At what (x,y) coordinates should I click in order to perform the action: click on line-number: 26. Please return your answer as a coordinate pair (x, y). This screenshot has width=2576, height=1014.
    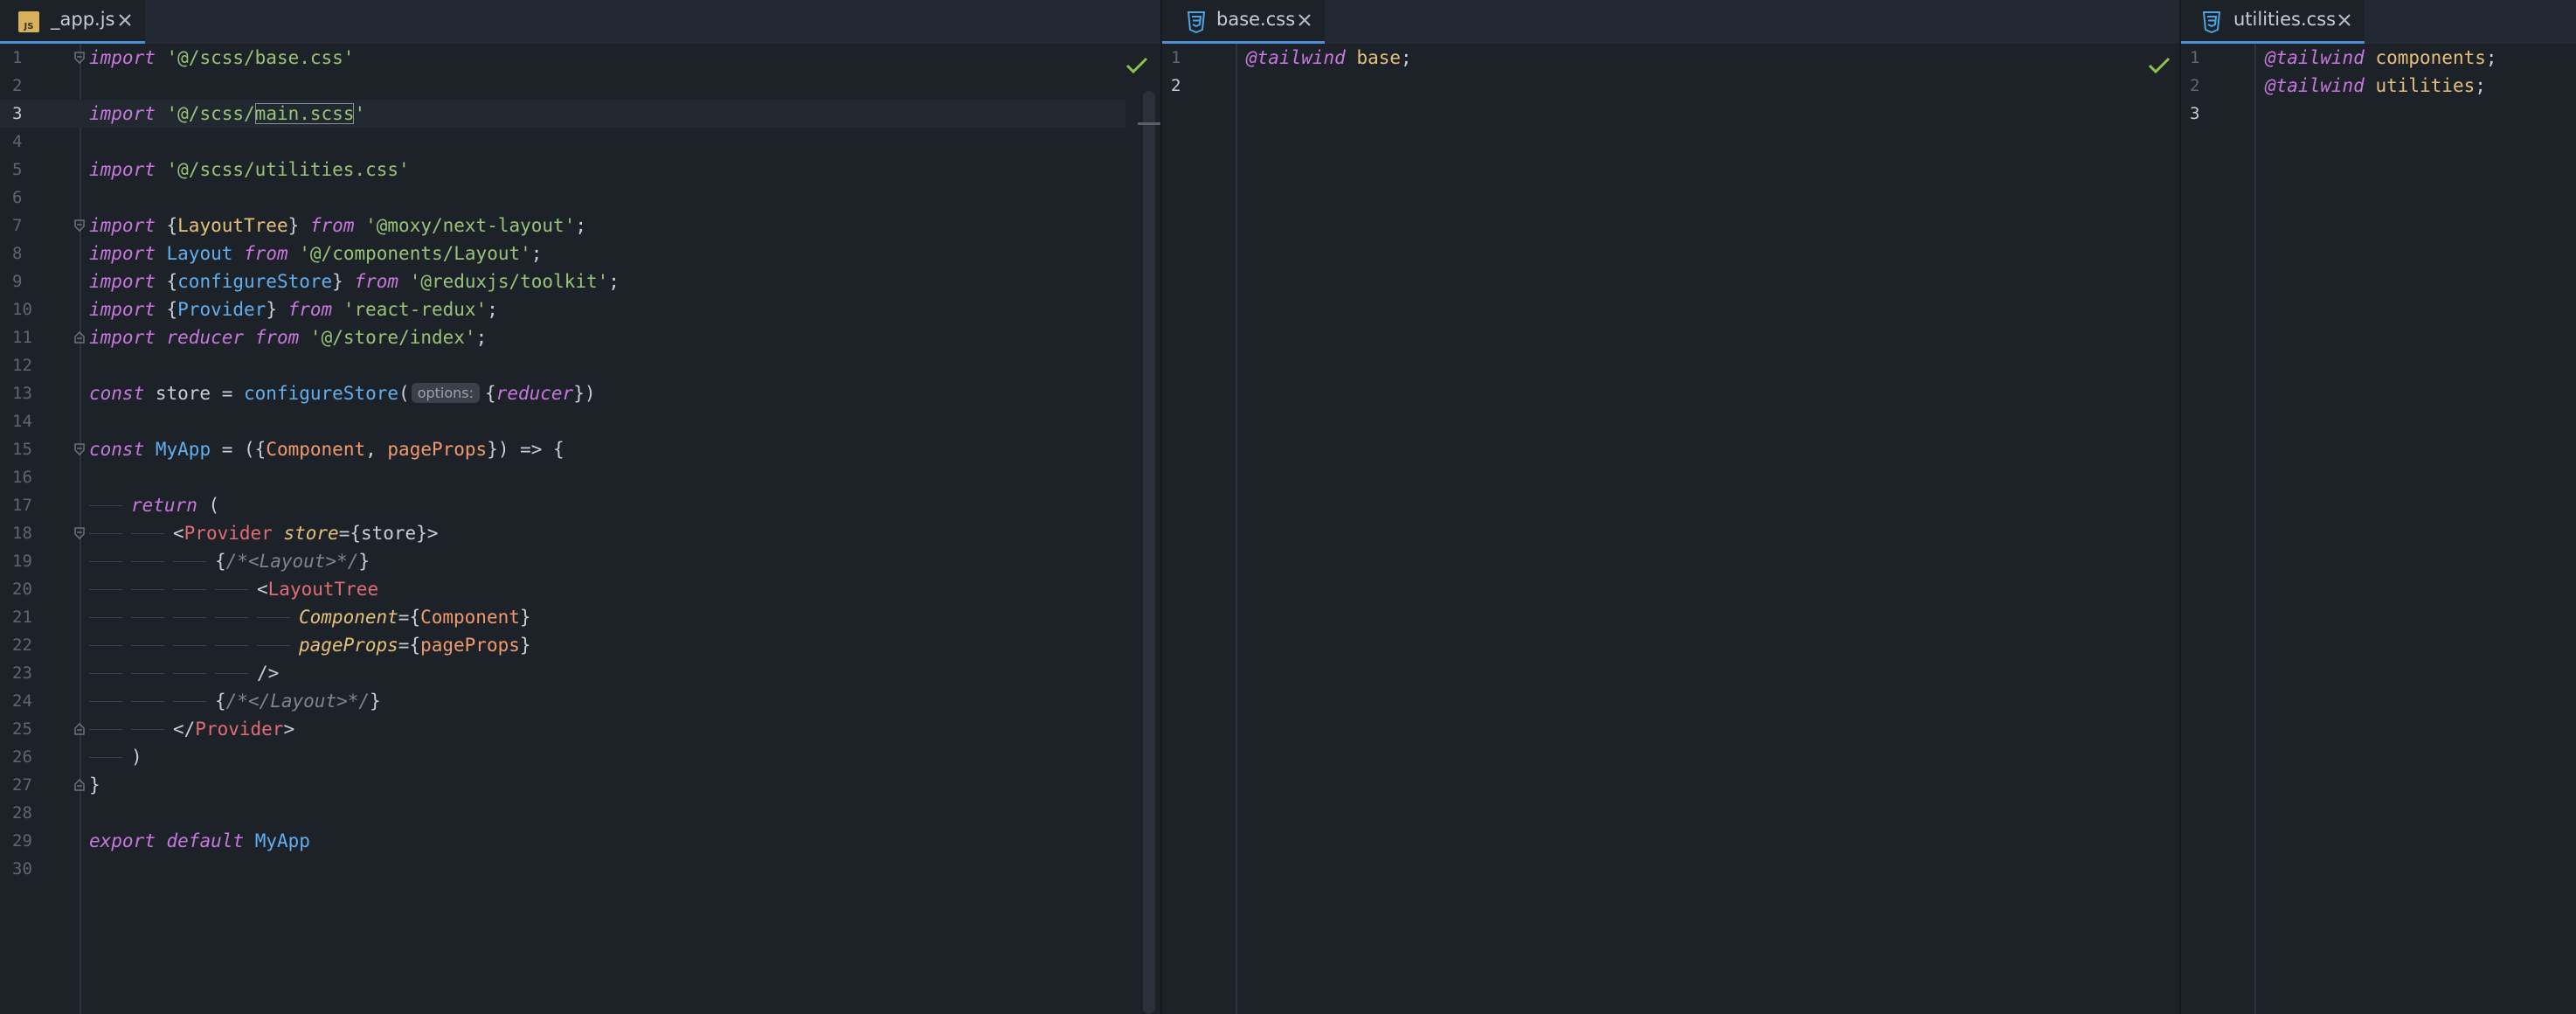
    Looking at the image, I should click on (22, 757).